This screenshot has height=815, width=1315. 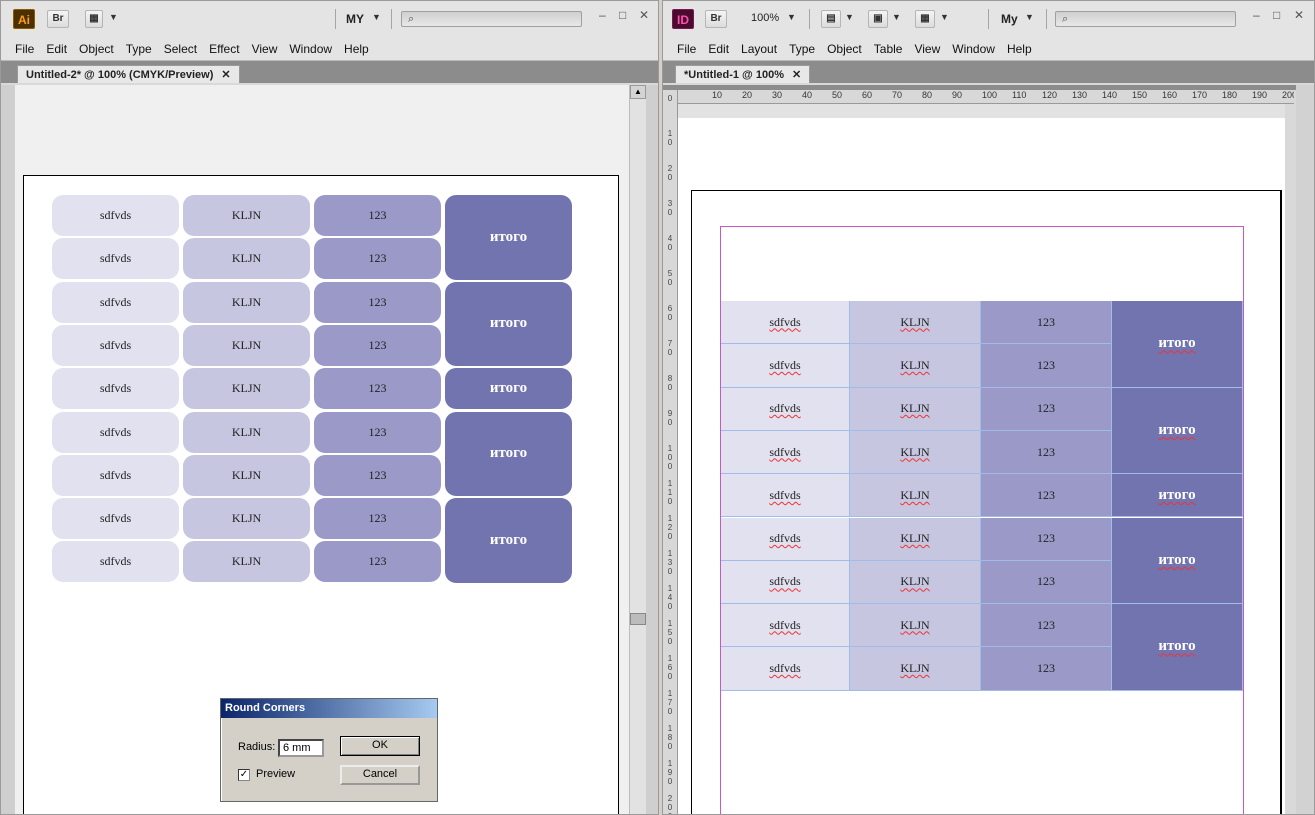 What do you see at coordinates (638, 92) in the screenshot?
I see `scroll-up-icon: ▲` at bounding box center [638, 92].